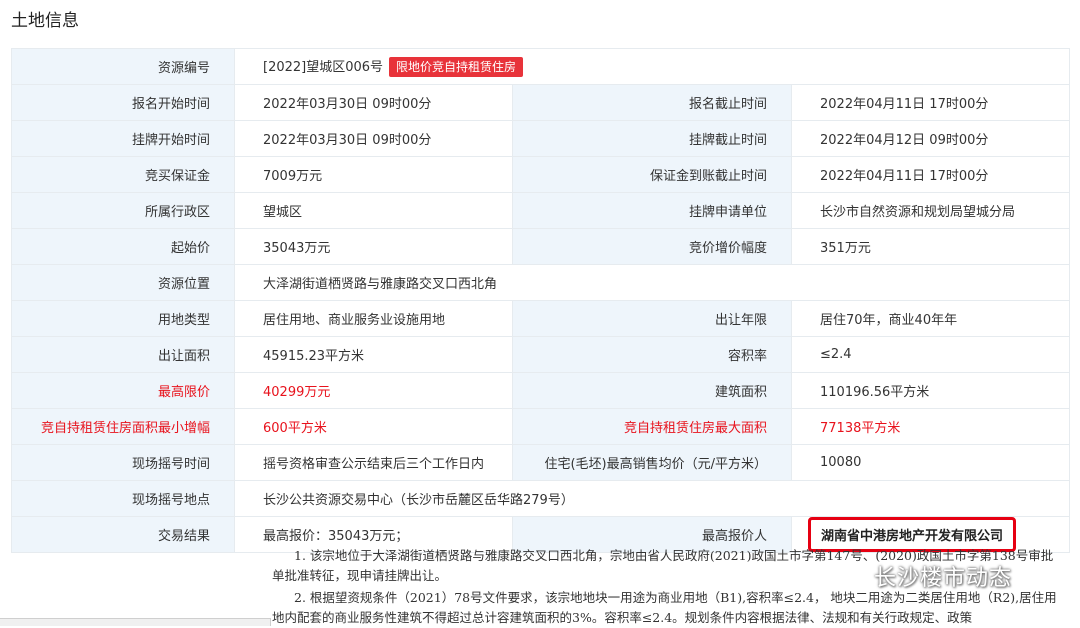 This screenshot has height=628, width=1080. What do you see at coordinates (652, 102) in the screenshot?
I see `table-cell-label: 报名截止时间` at bounding box center [652, 102].